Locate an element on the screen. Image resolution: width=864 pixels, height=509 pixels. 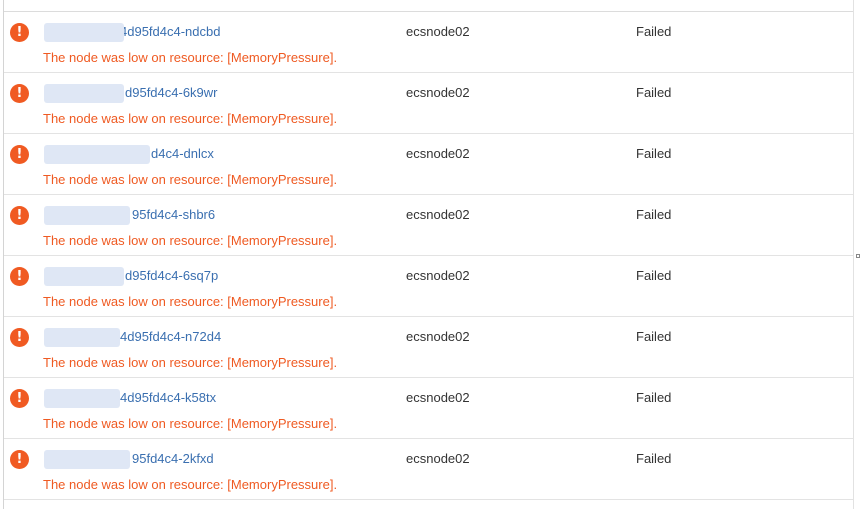
pod-name-link: 95fd4c4-2kfxd is located at coordinates (173, 459).